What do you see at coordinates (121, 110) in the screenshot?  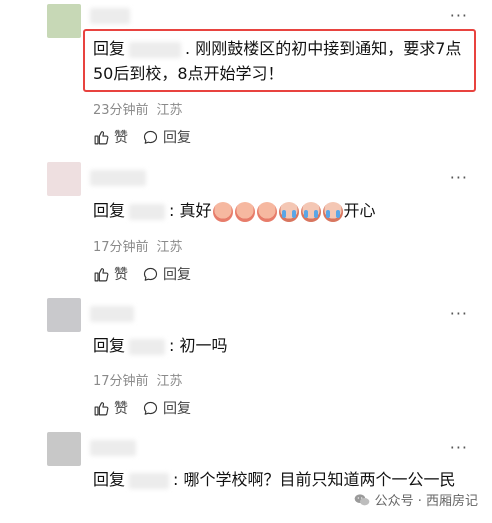 I see `timestamp: 23分钟前` at bounding box center [121, 110].